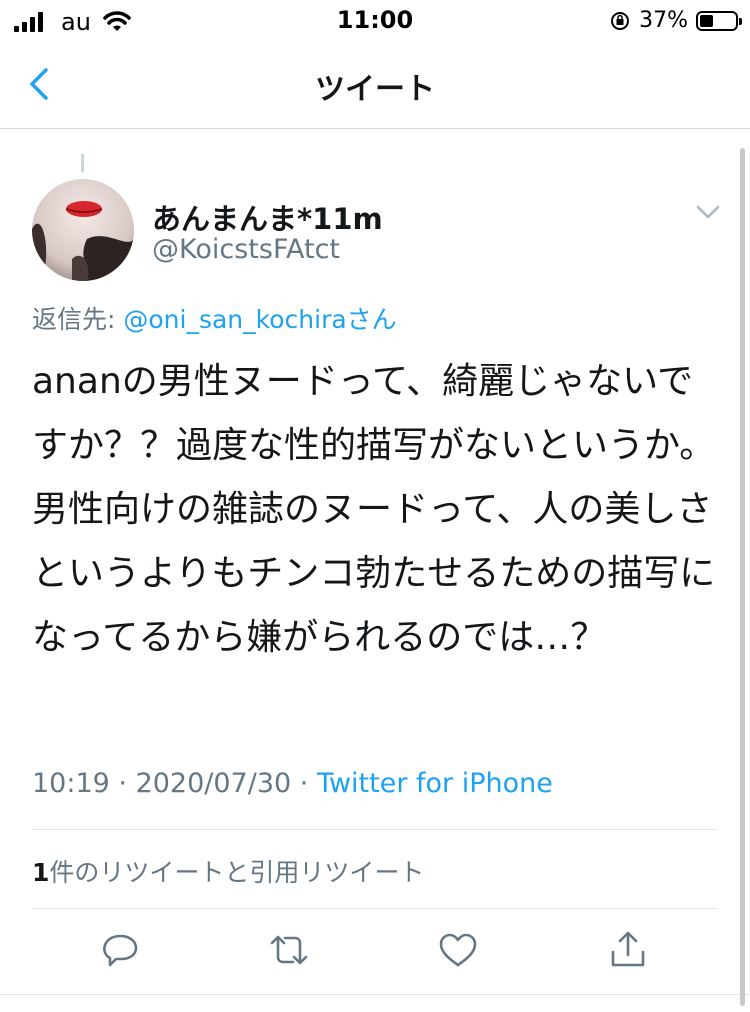  I want to click on reply-to-prefix: 返信先:, so click(78, 319).